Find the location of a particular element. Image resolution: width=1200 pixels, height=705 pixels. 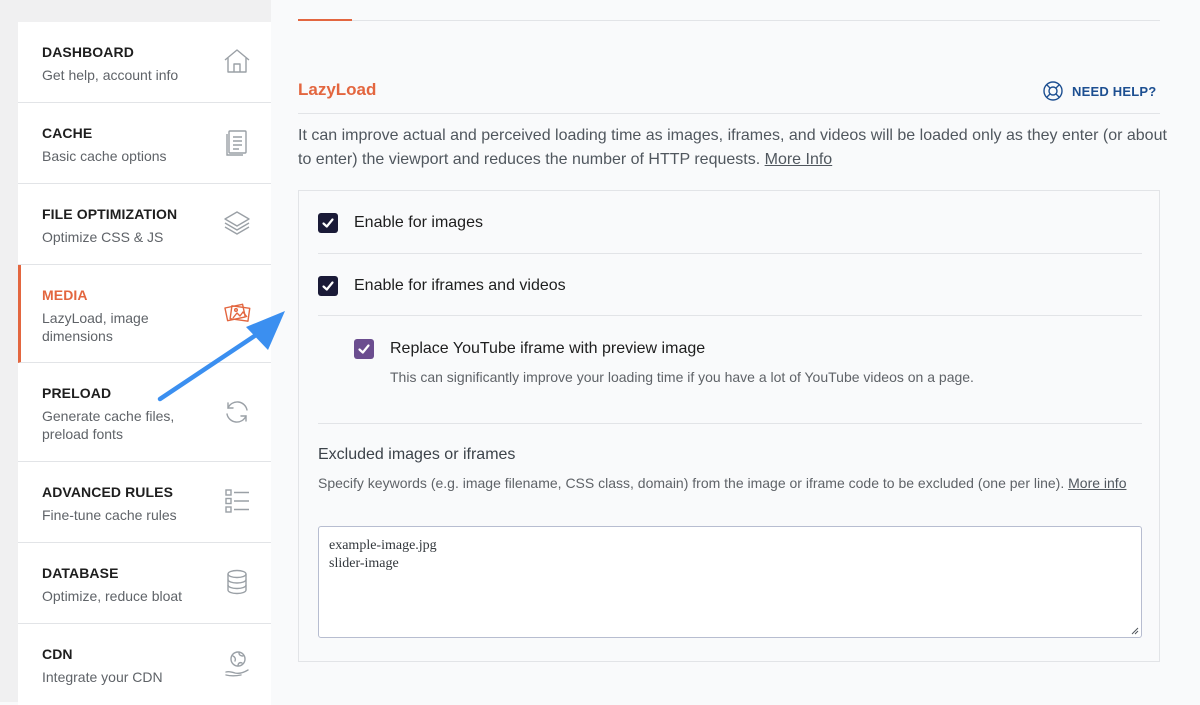

checklist-icon is located at coordinates (237, 501).